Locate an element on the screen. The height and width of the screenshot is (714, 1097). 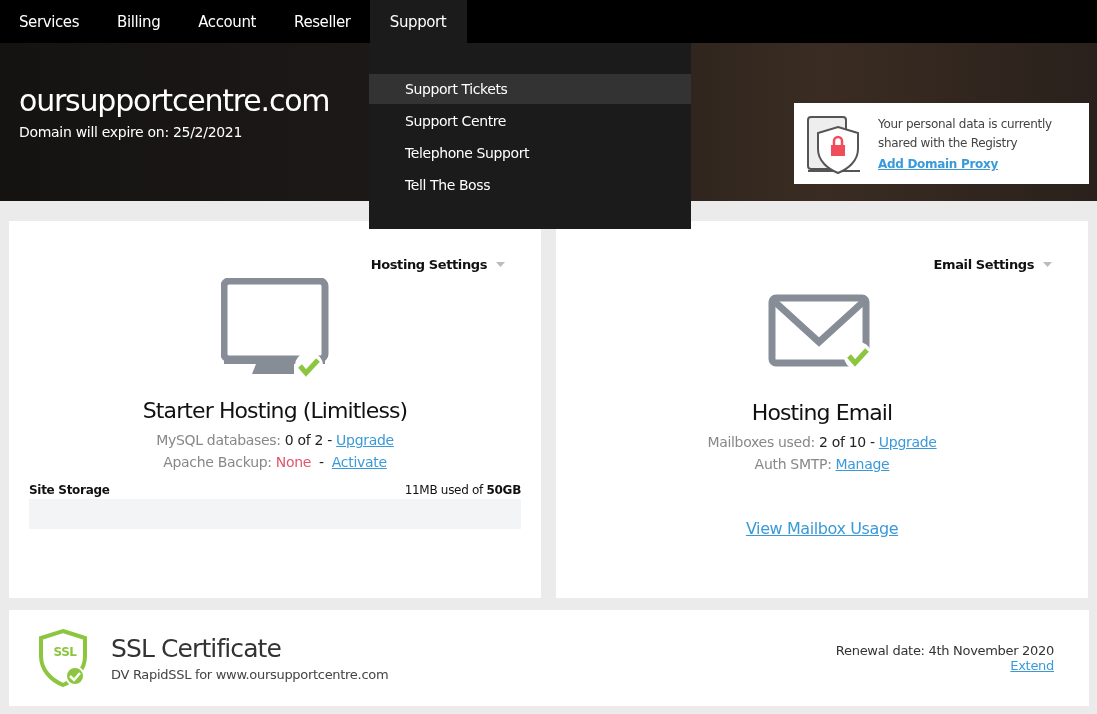
info-label: Mailboxes used: is located at coordinates (761, 442).